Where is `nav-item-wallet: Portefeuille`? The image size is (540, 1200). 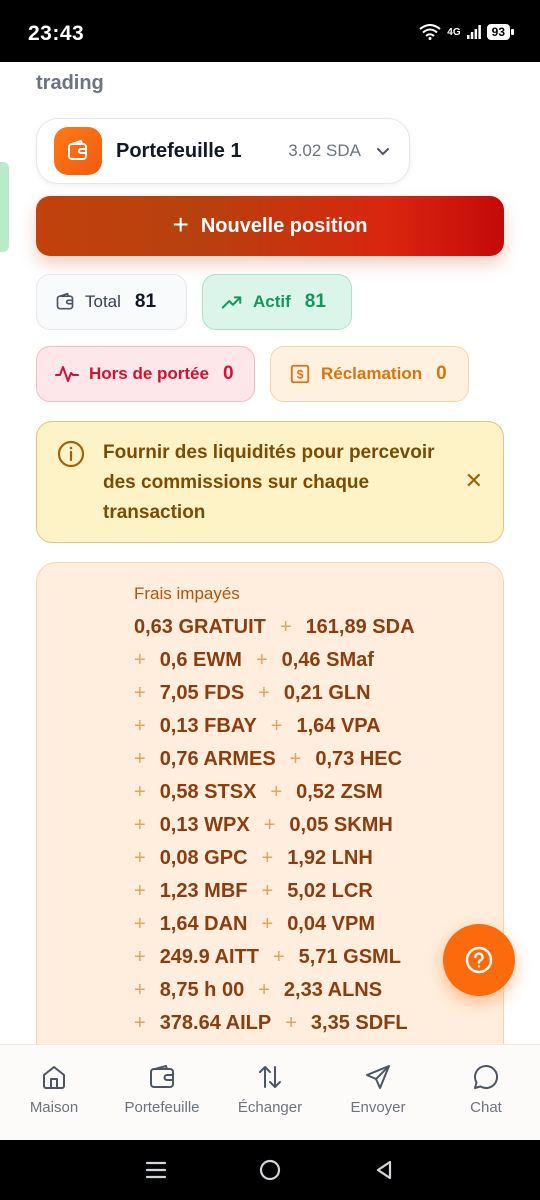 nav-item-wallet: Portefeuille is located at coordinates (162, 1092).